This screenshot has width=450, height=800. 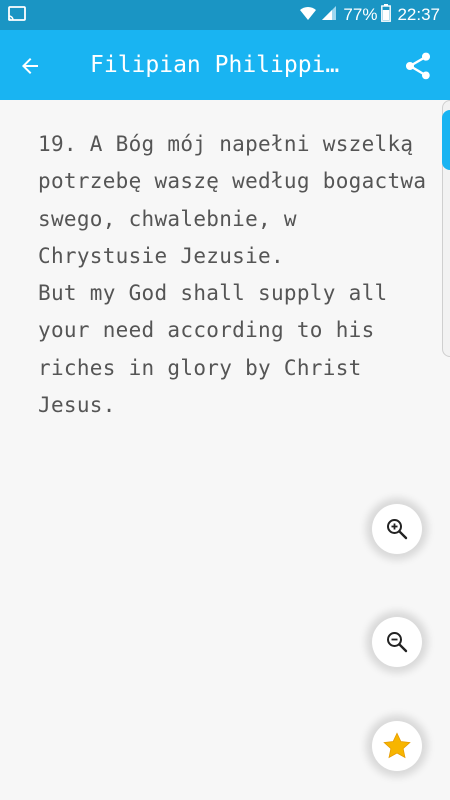 I want to click on favorite-button, so click(x=397, y=746).